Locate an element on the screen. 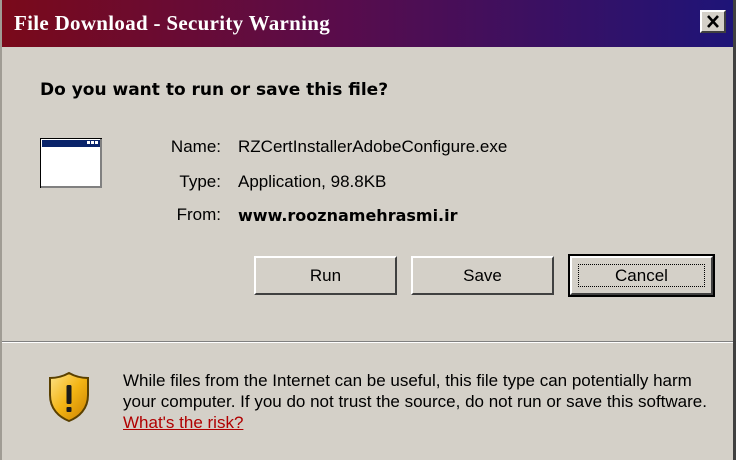  close-icon is located at coordinates (713, 21).